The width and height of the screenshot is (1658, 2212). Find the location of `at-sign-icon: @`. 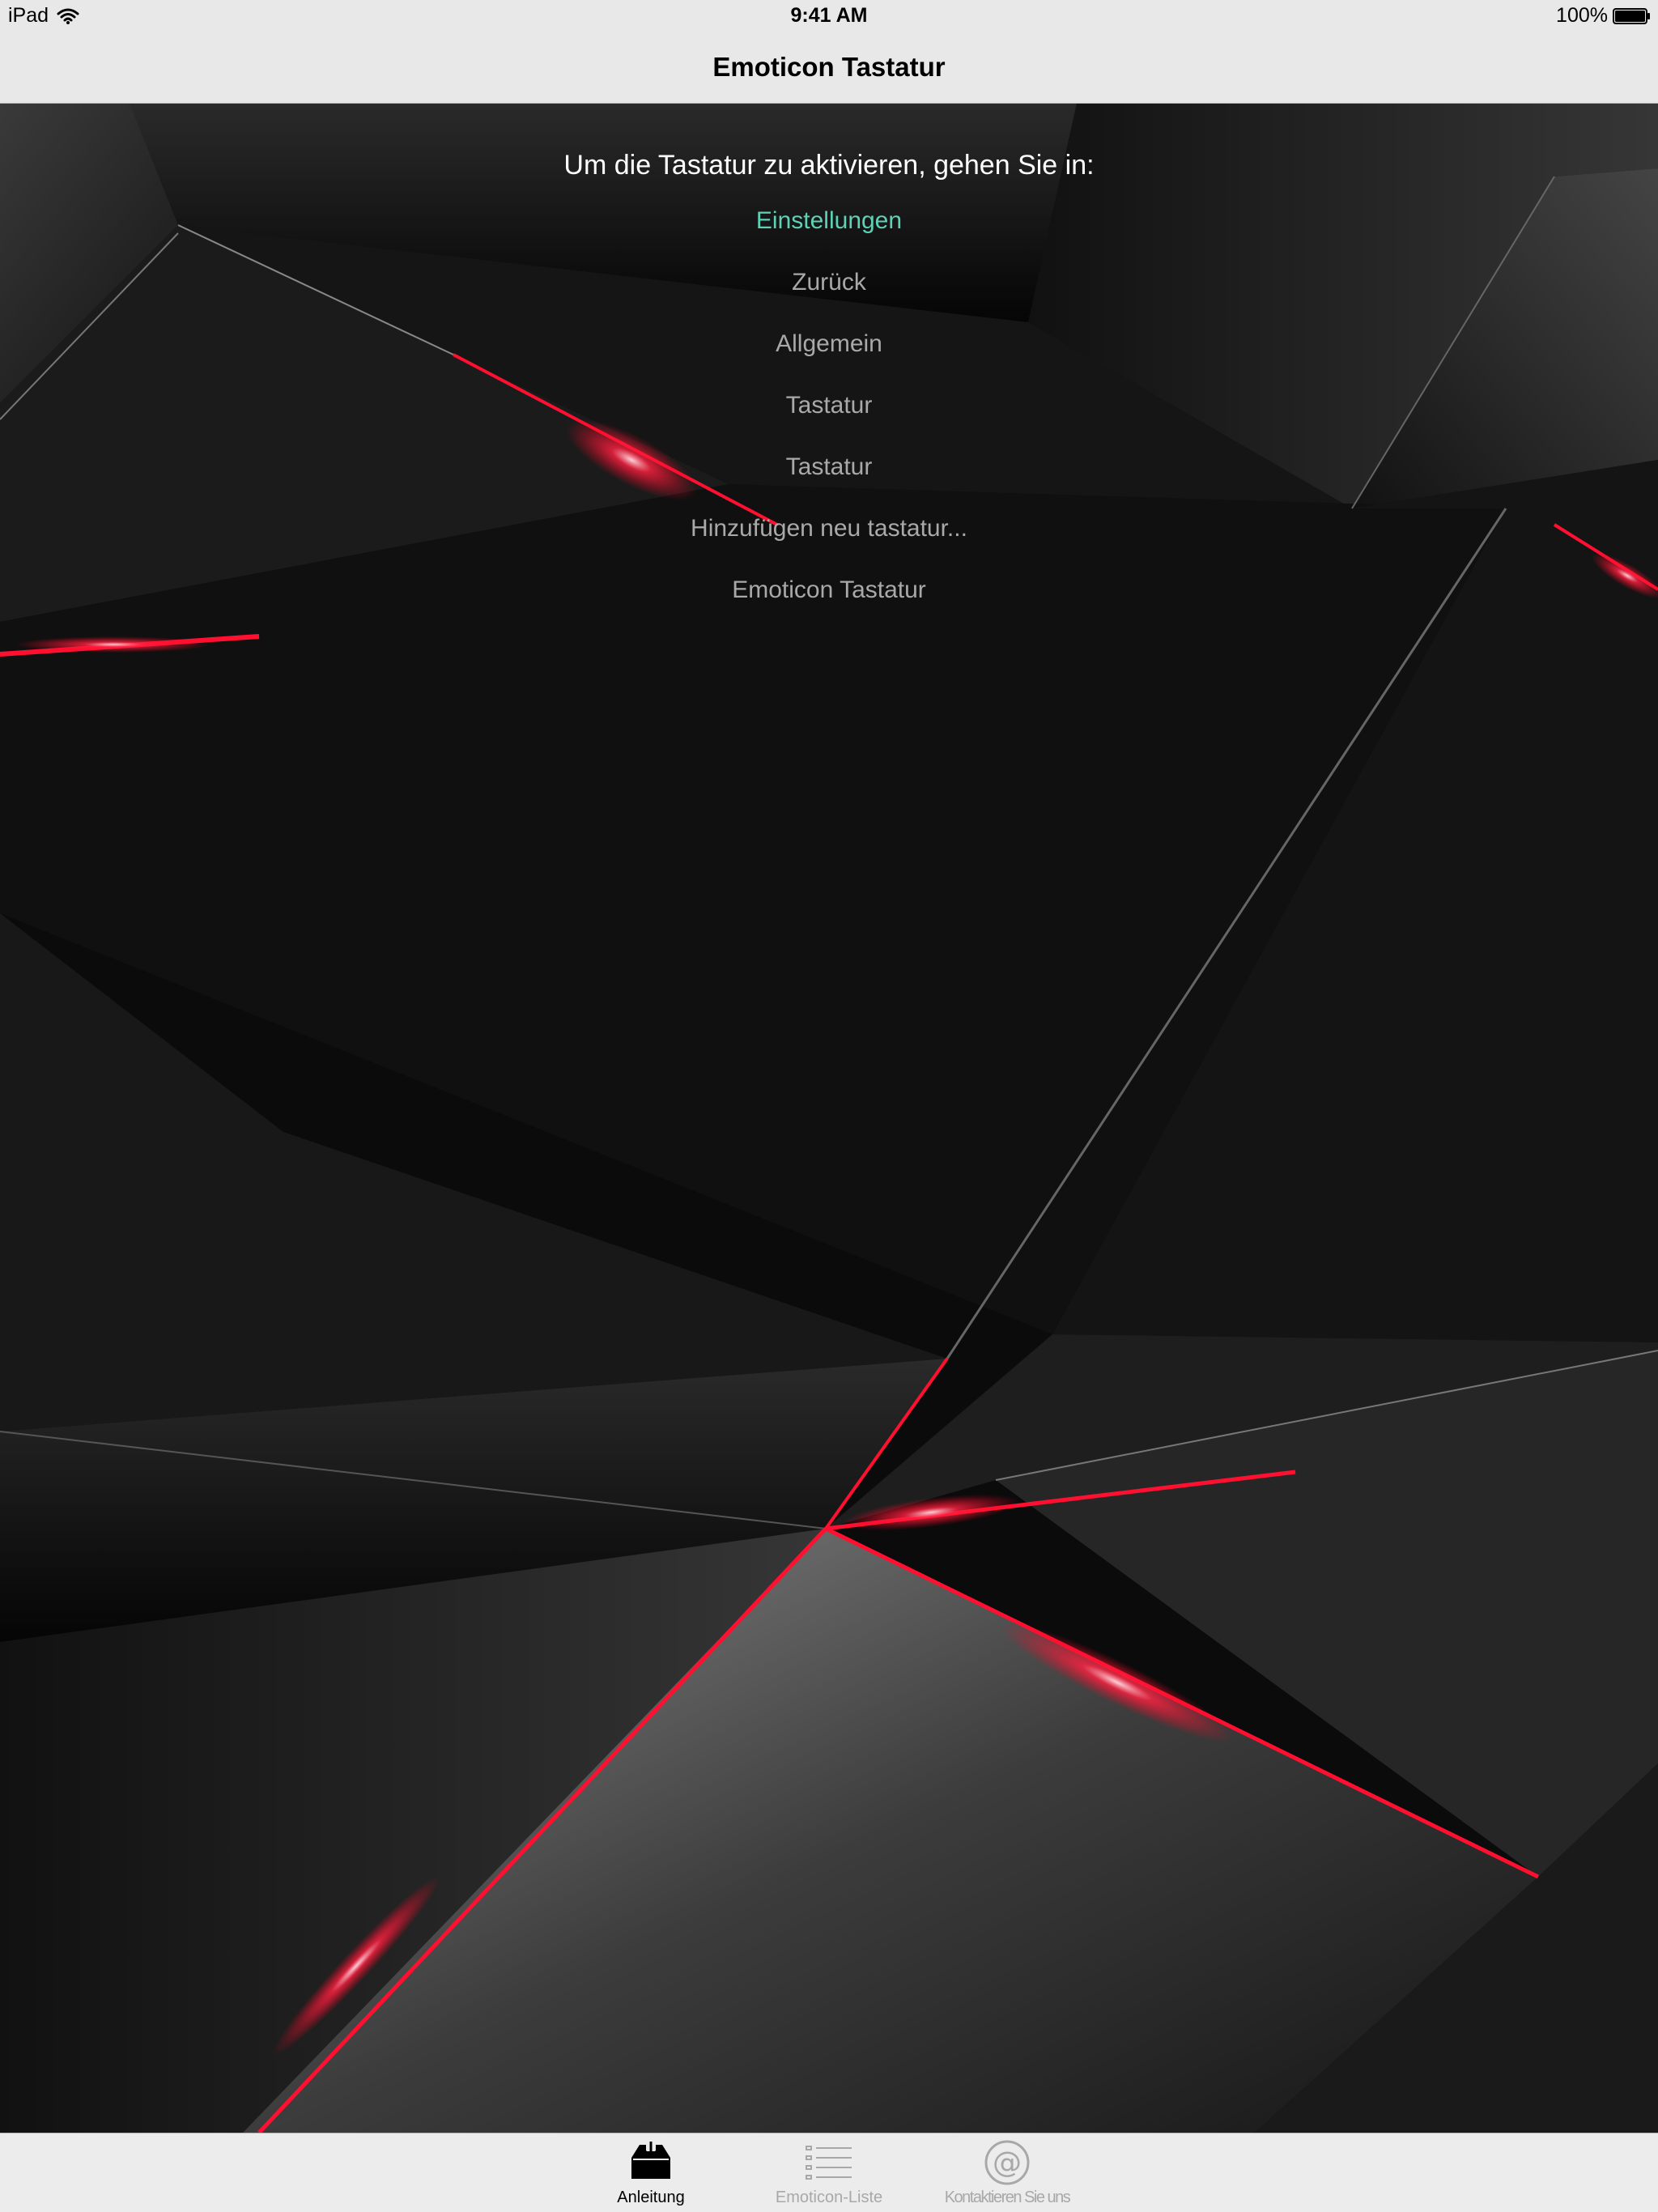

at-sign-icon: @ is located at coordinates (1007, 2163).